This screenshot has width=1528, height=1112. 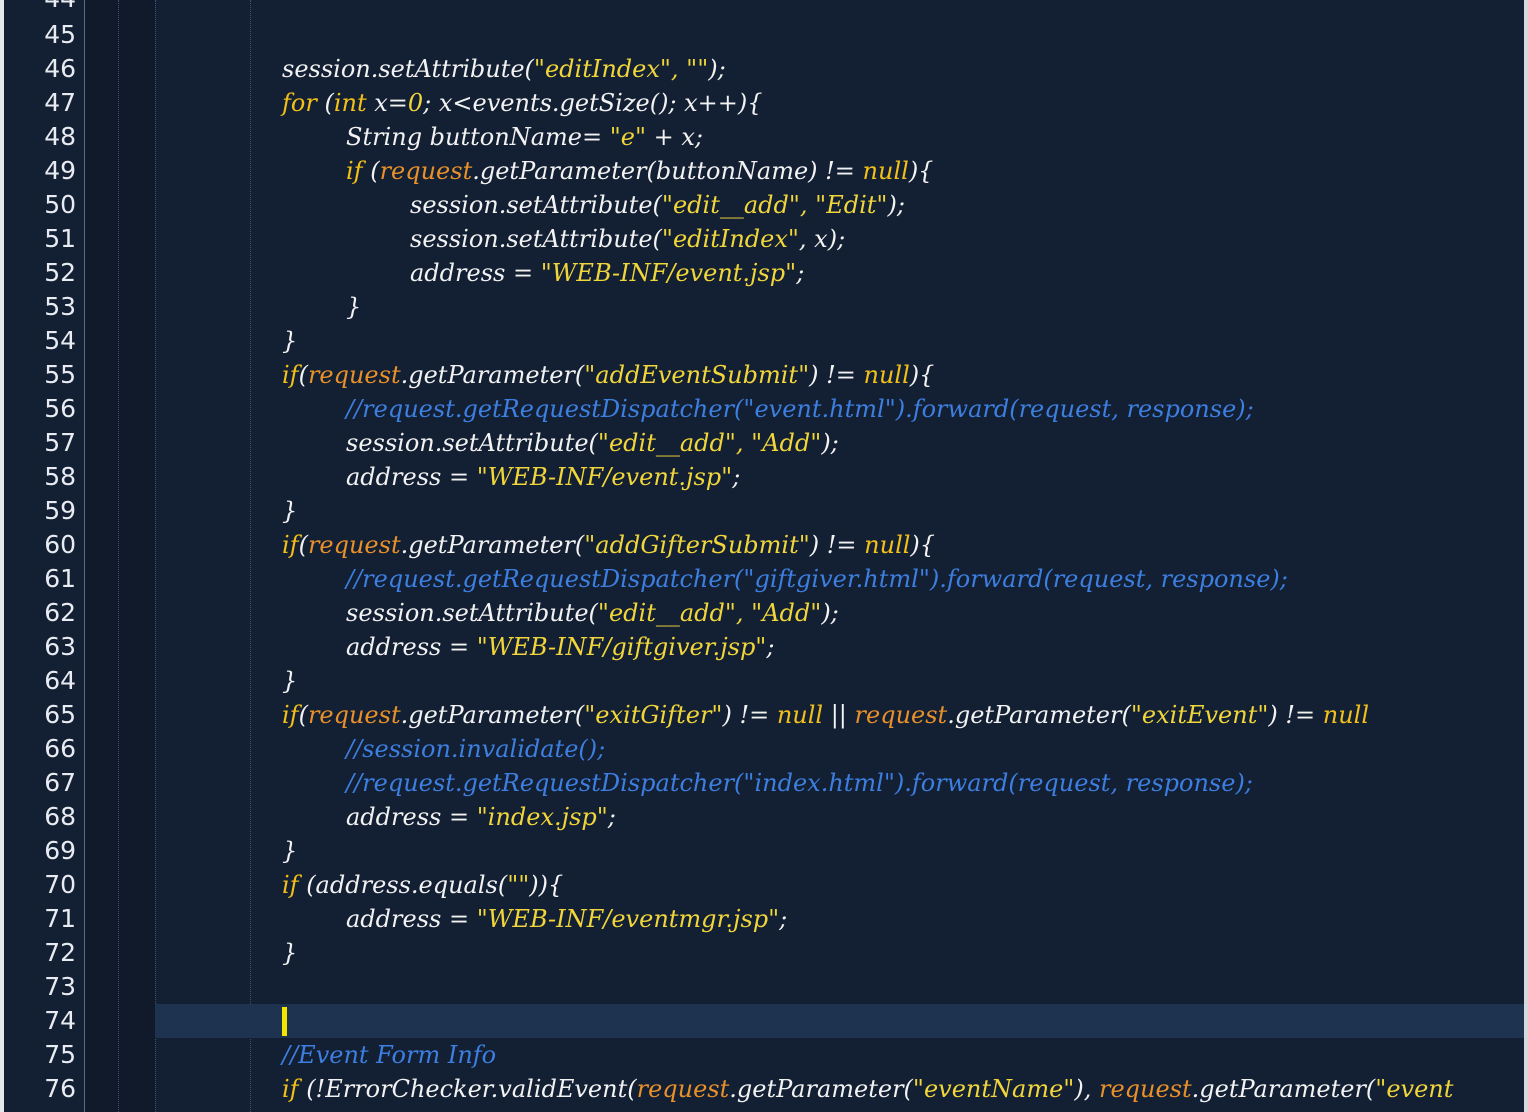 What do you see at coordinates (762, 817) in the screenshot?
I see `code-line: 68 address = "index.jsp";` at bounding box center [762, 817].